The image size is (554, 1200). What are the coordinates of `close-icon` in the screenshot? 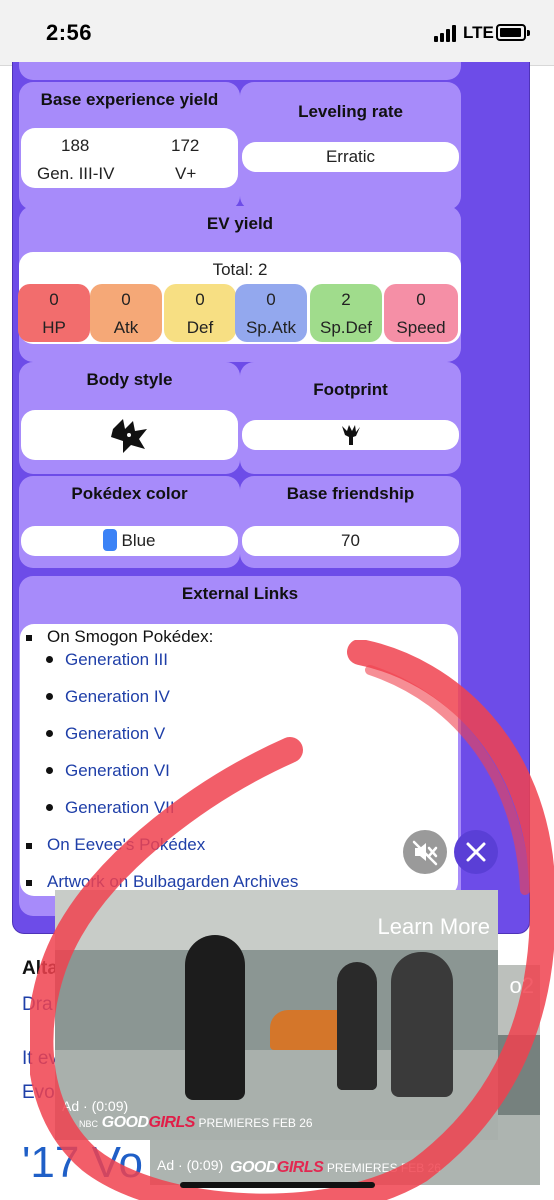 It's located at (476, 852).